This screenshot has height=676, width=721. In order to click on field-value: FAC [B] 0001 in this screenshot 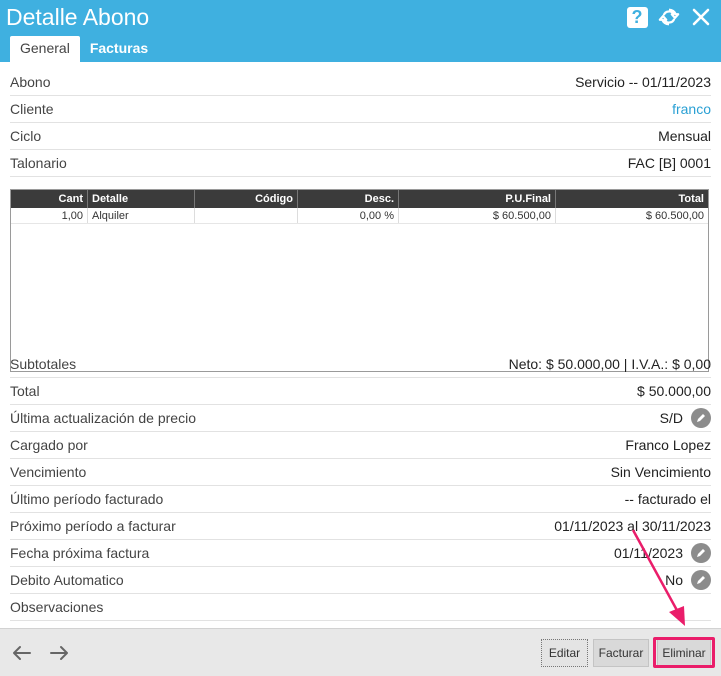, I will do `click(669, 163)`.